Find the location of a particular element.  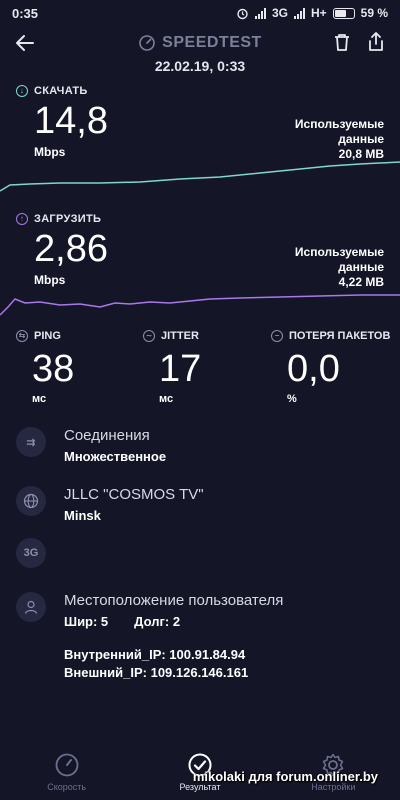

packet-loss-unit: % is located at coordinates (292, 399).